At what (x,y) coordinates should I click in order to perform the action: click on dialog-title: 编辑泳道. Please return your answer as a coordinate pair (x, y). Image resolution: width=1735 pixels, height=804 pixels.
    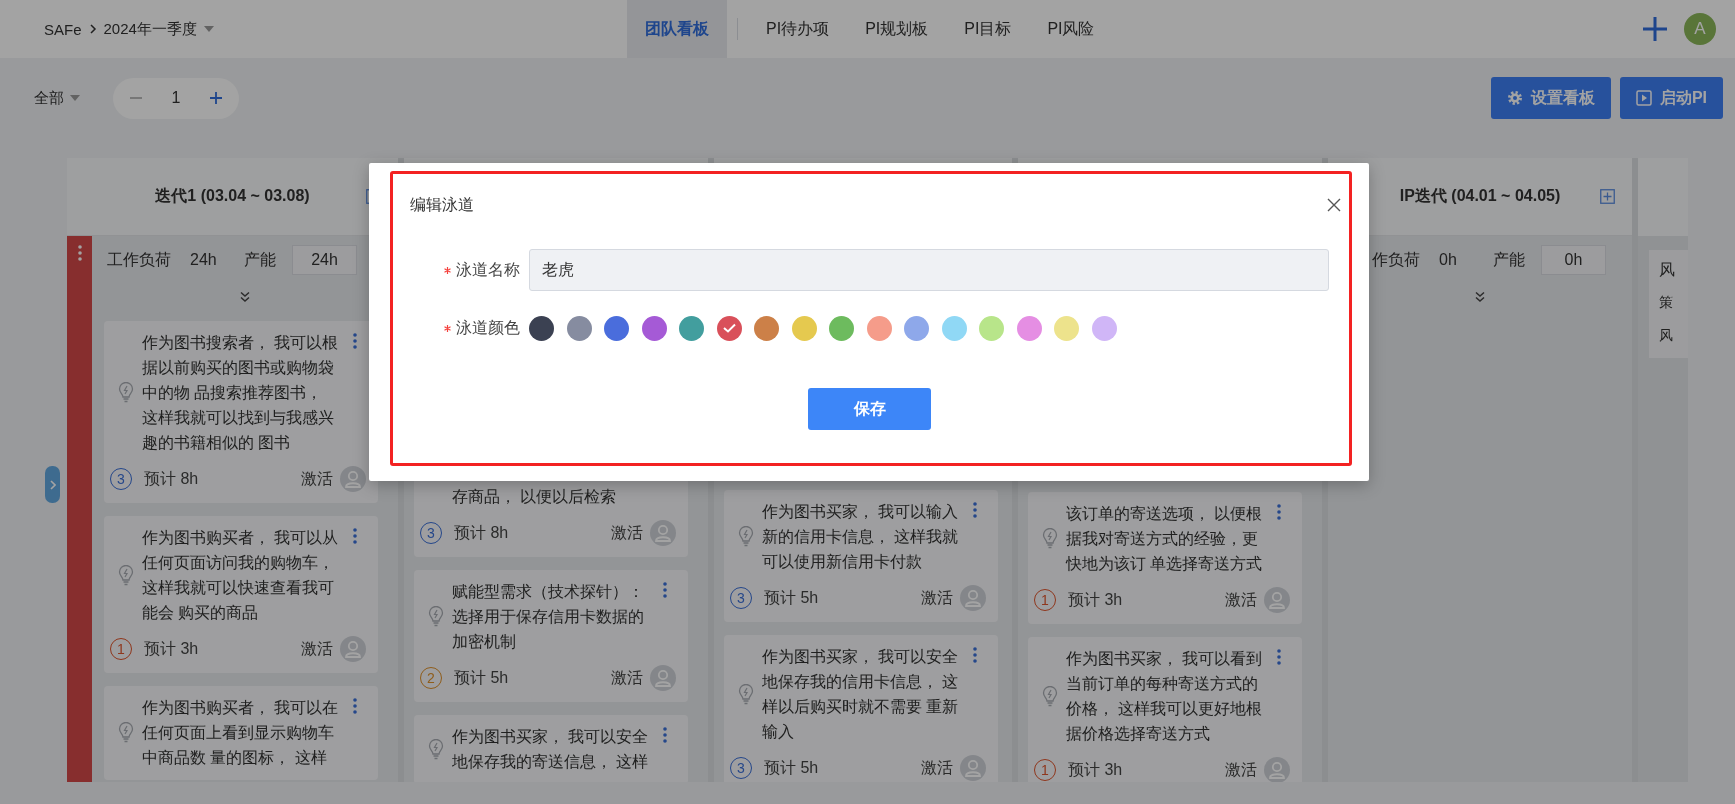
    Looking at the image, I should click on (442, 204).